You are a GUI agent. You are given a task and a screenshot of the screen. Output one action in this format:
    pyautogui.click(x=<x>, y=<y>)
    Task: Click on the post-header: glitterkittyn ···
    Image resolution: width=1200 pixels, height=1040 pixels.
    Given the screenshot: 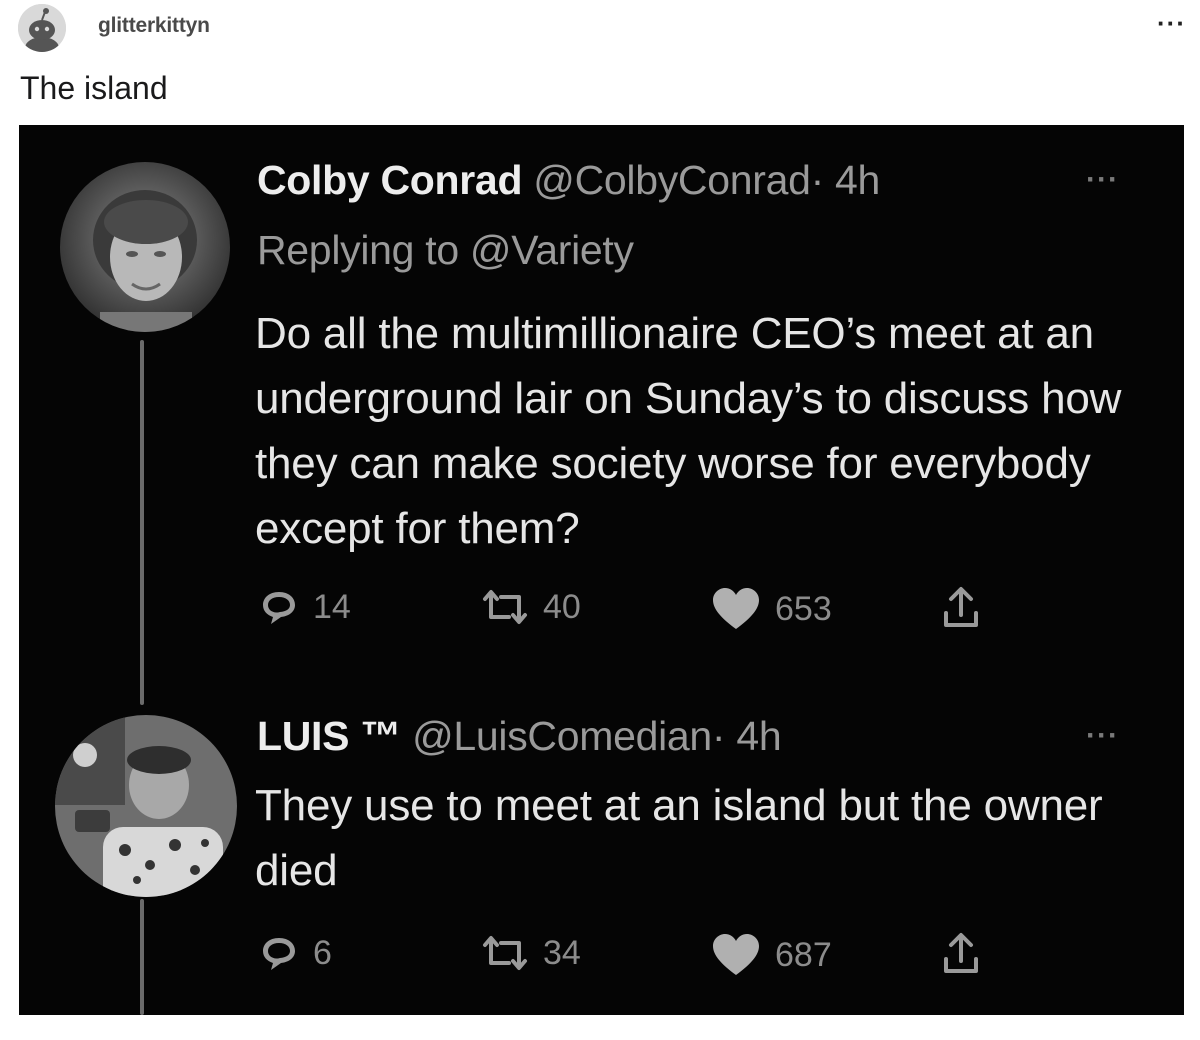 What is the action you would take?
    pyautogui.click(x=600, y=30)
    